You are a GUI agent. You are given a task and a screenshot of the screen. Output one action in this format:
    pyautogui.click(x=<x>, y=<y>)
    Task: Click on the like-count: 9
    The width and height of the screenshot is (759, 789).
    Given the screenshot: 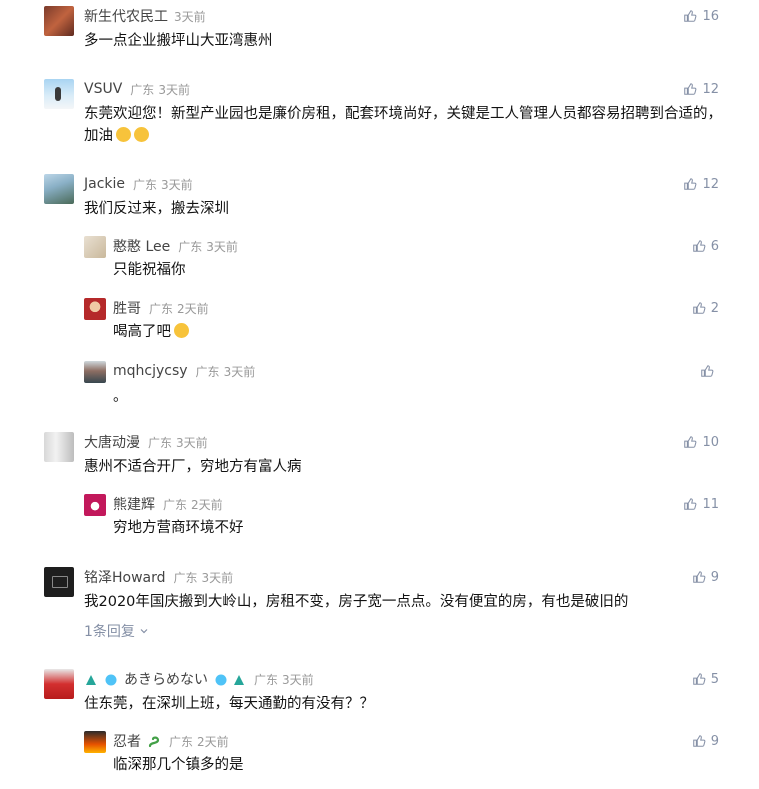 What is the action you would take?
    pyautogui.click(x=714, y=577)
    